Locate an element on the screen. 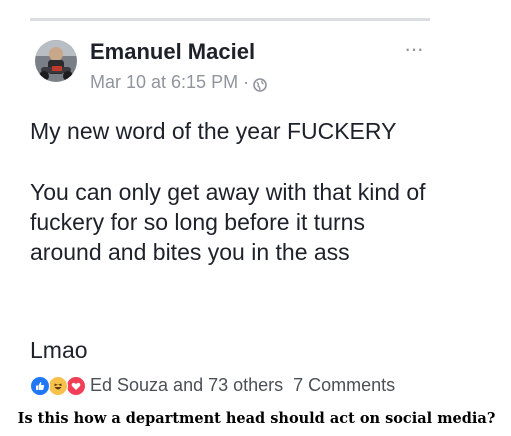 The image size is (511, 436). post-author-name: Emanuel Maciel is located at coordinates (172, 52).